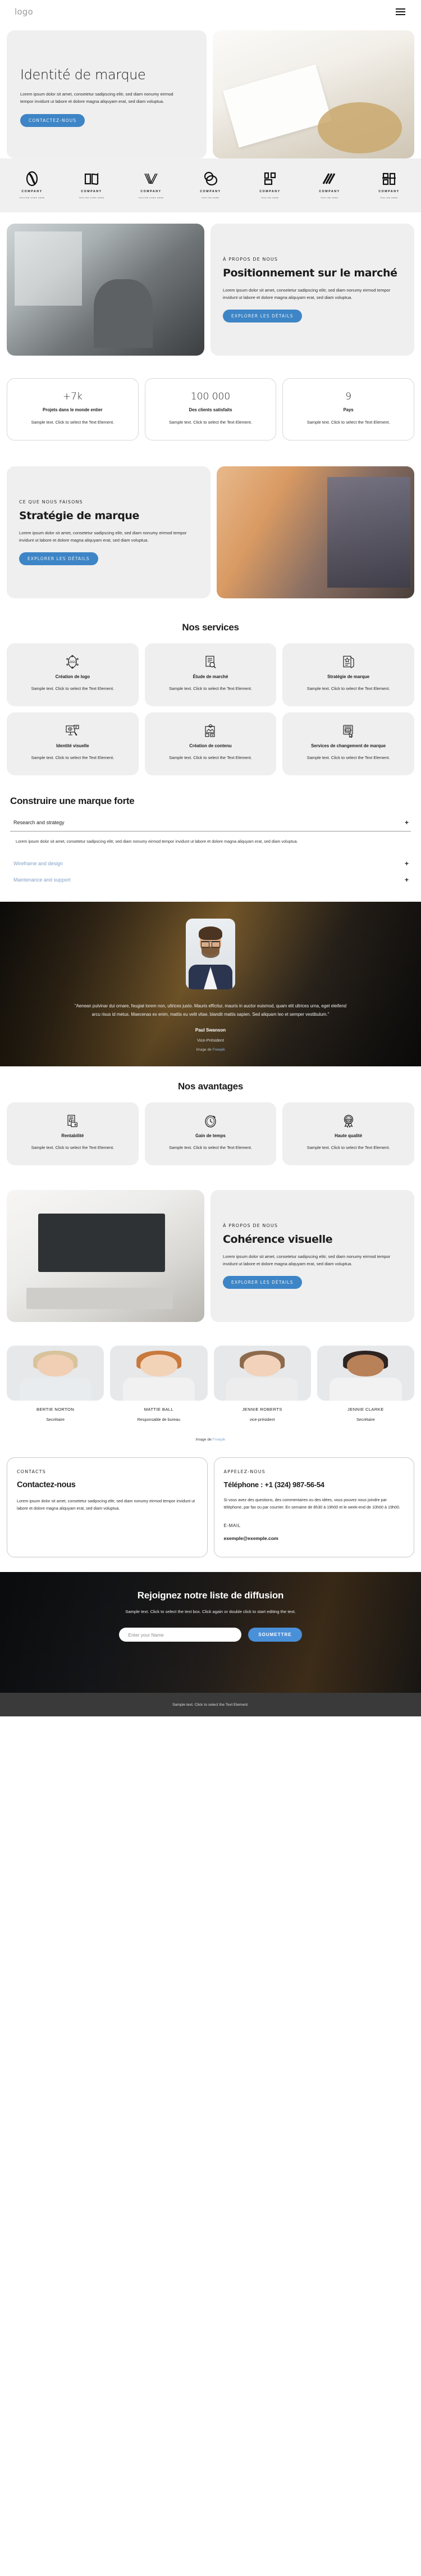 The width and height of the screenshot is (421, 2576). I want to click on hands-holding-photo, so click(315, 532).